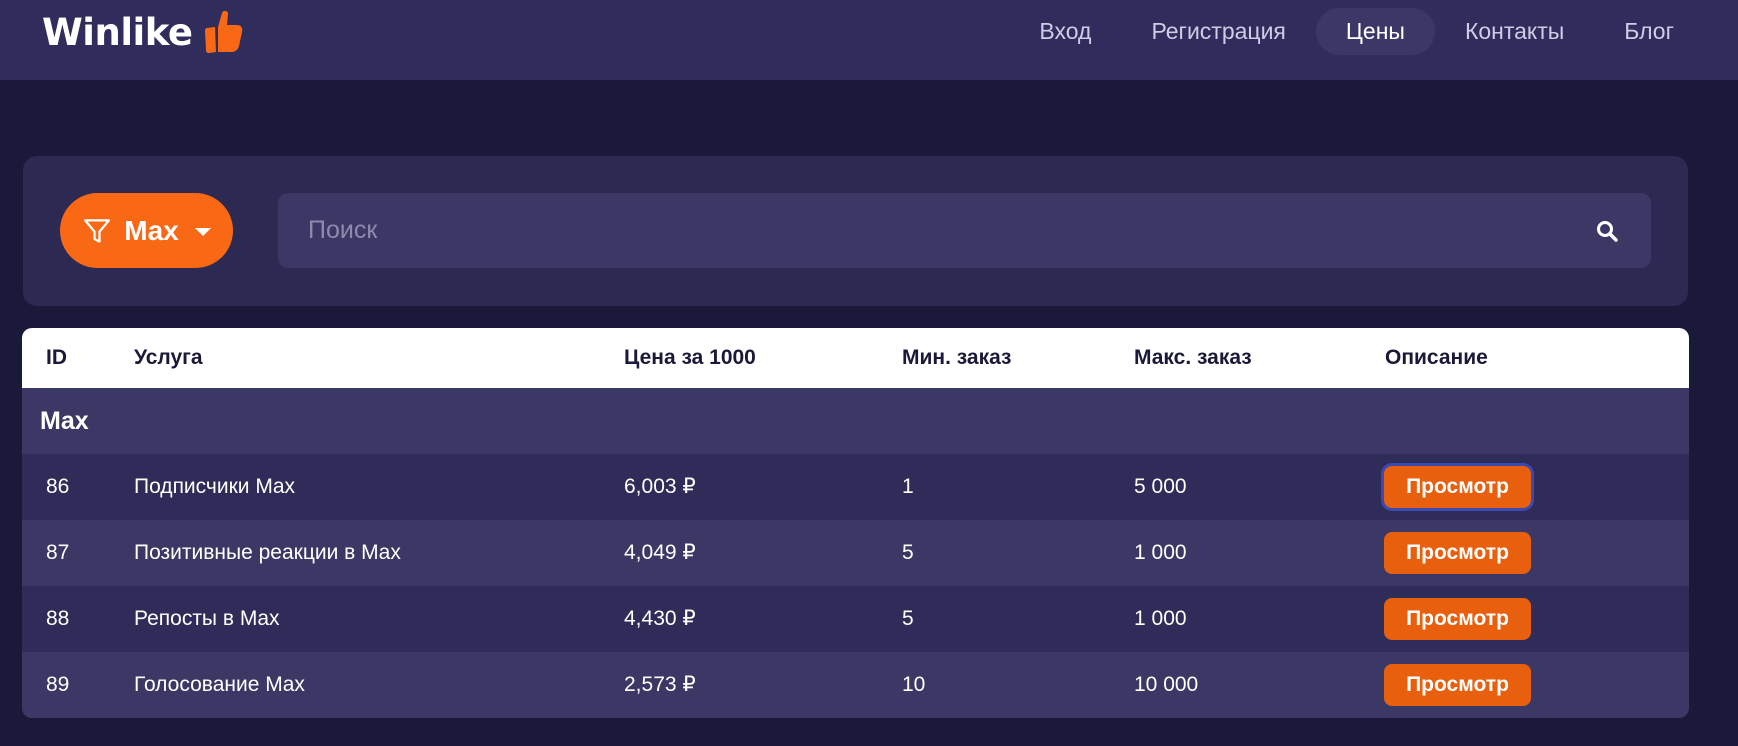 This screenshot has width=1738, height=746. What do you see at coordinates (660, 552) in the screenshot?
I see `cell-price: 4,049 ₽` at bounding box center [660, 552].